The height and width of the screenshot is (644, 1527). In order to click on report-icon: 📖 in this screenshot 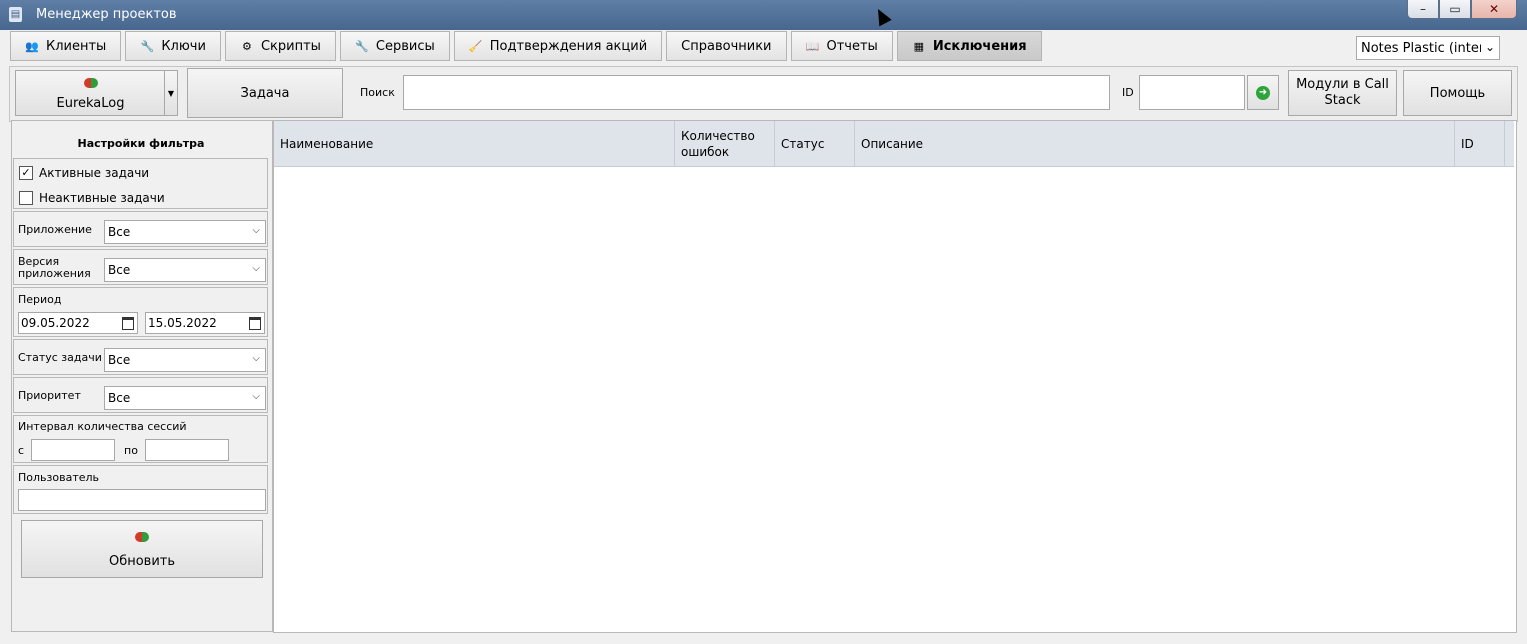, I will do `click(812, 46)`.